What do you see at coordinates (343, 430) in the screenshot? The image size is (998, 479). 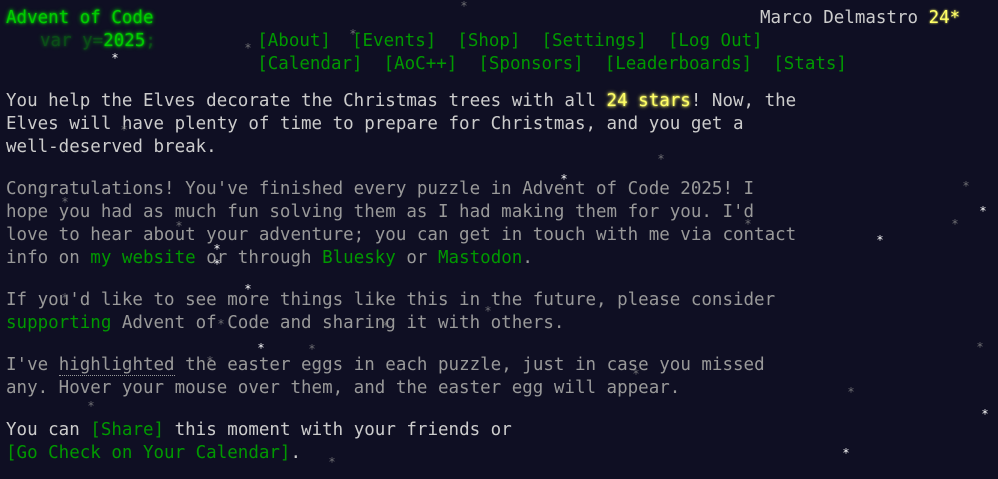 I see `p5-text-2: this moment with your friends or` at bounding box center [343, 430].